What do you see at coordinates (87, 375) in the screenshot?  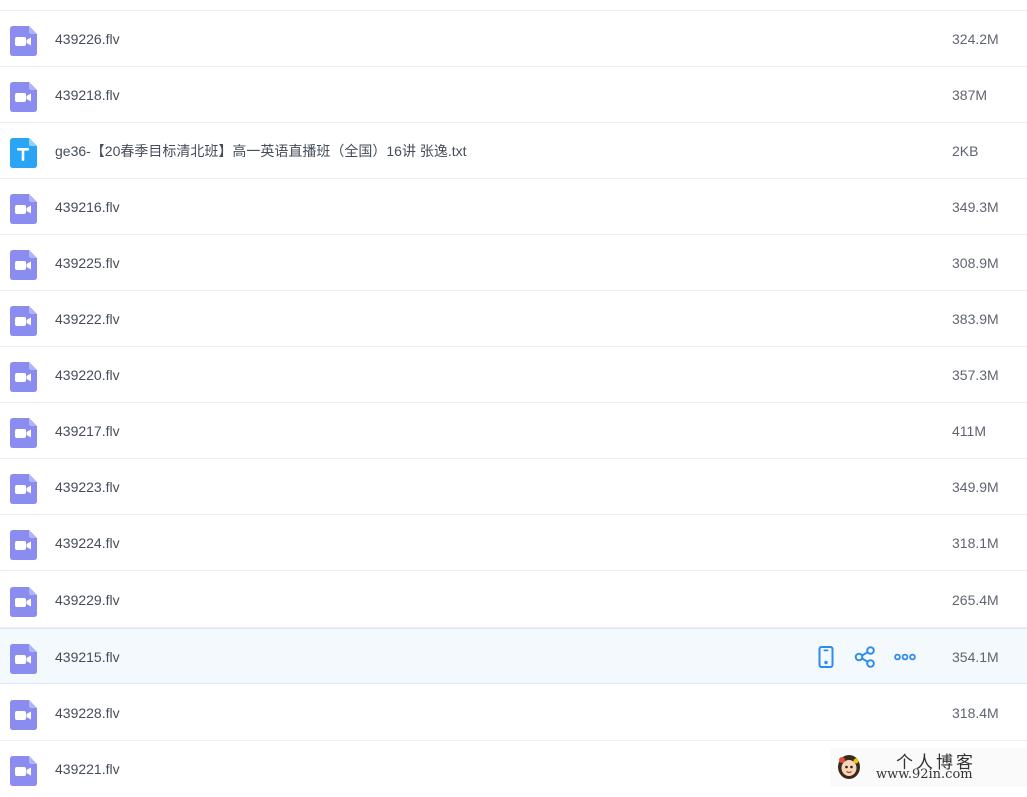 I see `file-name: 439220.flv` at bounding box center [87, 375].